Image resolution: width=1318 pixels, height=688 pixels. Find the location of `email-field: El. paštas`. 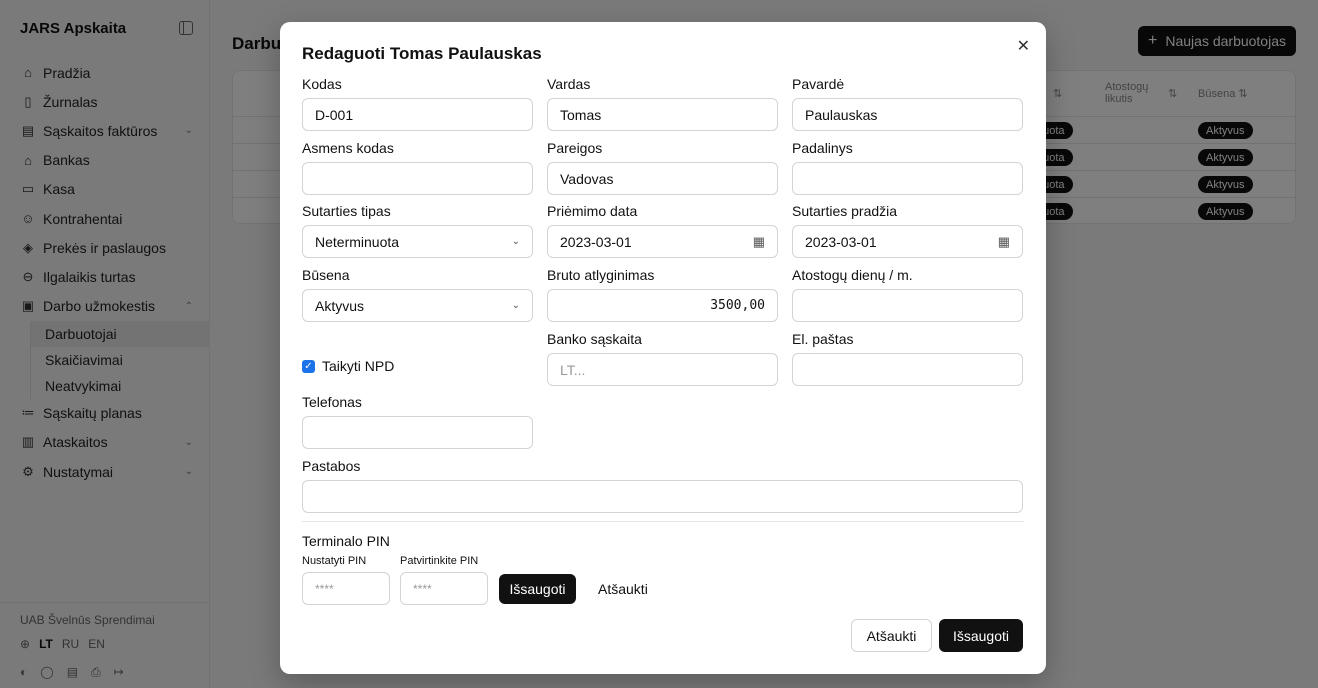

email-field: El. paštas is located at coordinates (907, 358).